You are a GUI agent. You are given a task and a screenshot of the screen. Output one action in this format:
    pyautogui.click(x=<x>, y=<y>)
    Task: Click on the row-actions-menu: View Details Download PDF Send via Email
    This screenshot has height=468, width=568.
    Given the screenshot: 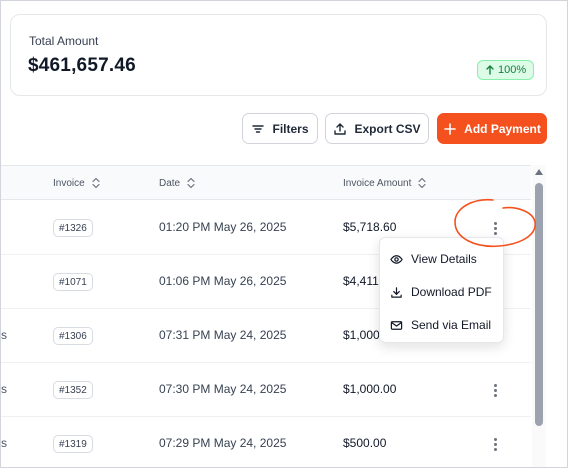 What is the action you would take?
    pyautogui.click(x=441, y=290)
    